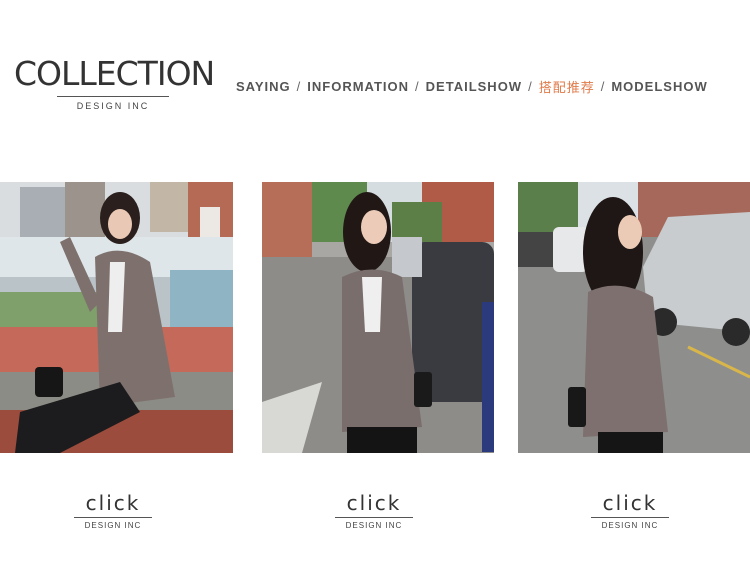  What do you see at coordinates (114, 73) in the screenshot?
I see `brand-title: COLLECTION` at bounding box center [114, 73].